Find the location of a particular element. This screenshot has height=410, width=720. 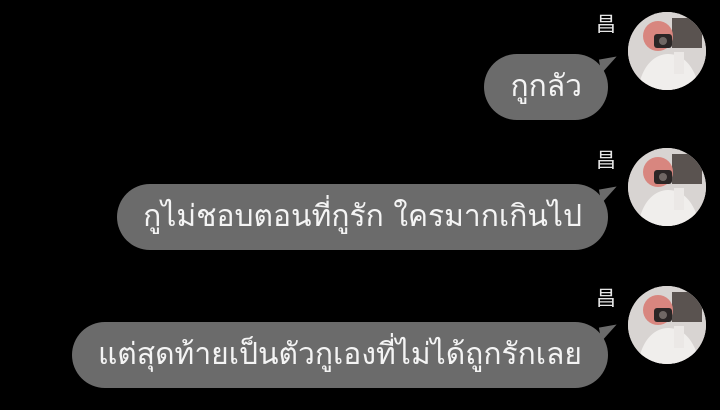

message-bubble: กูกลัว is located at coordinates (546, 87).